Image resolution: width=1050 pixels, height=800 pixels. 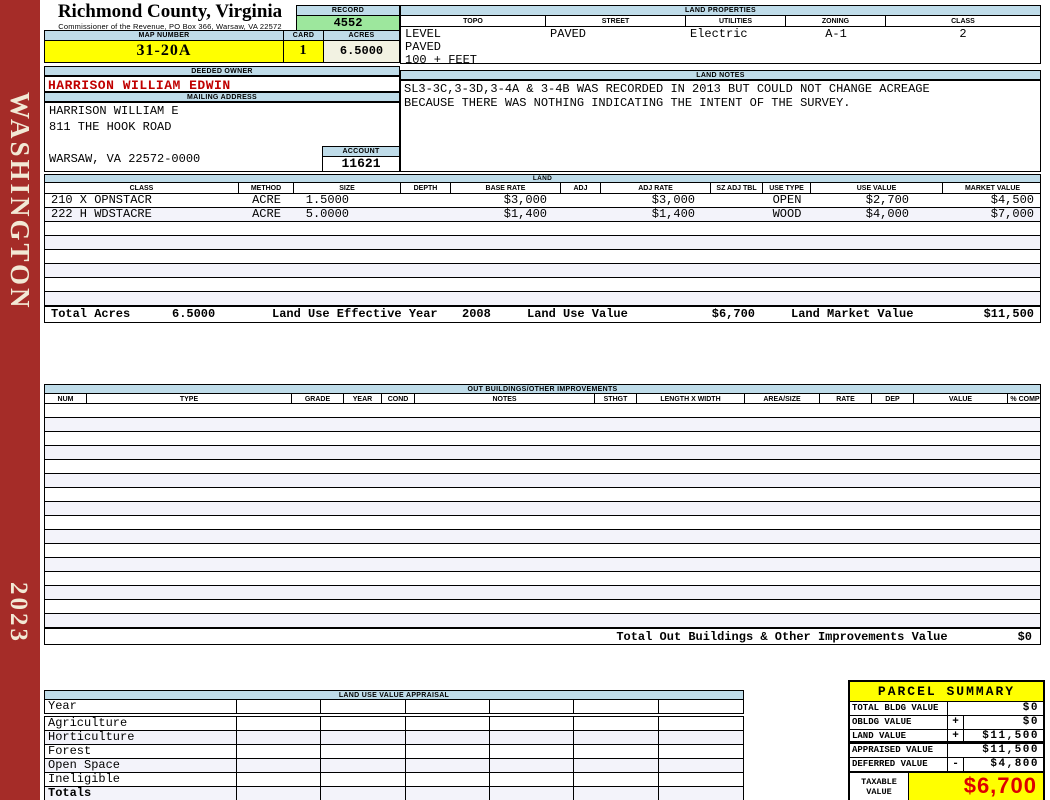 What do you see at coordinates (525, 200) in the screenshot?
I see `land-table-cell: $3,000` at bounding box center [525, 200].